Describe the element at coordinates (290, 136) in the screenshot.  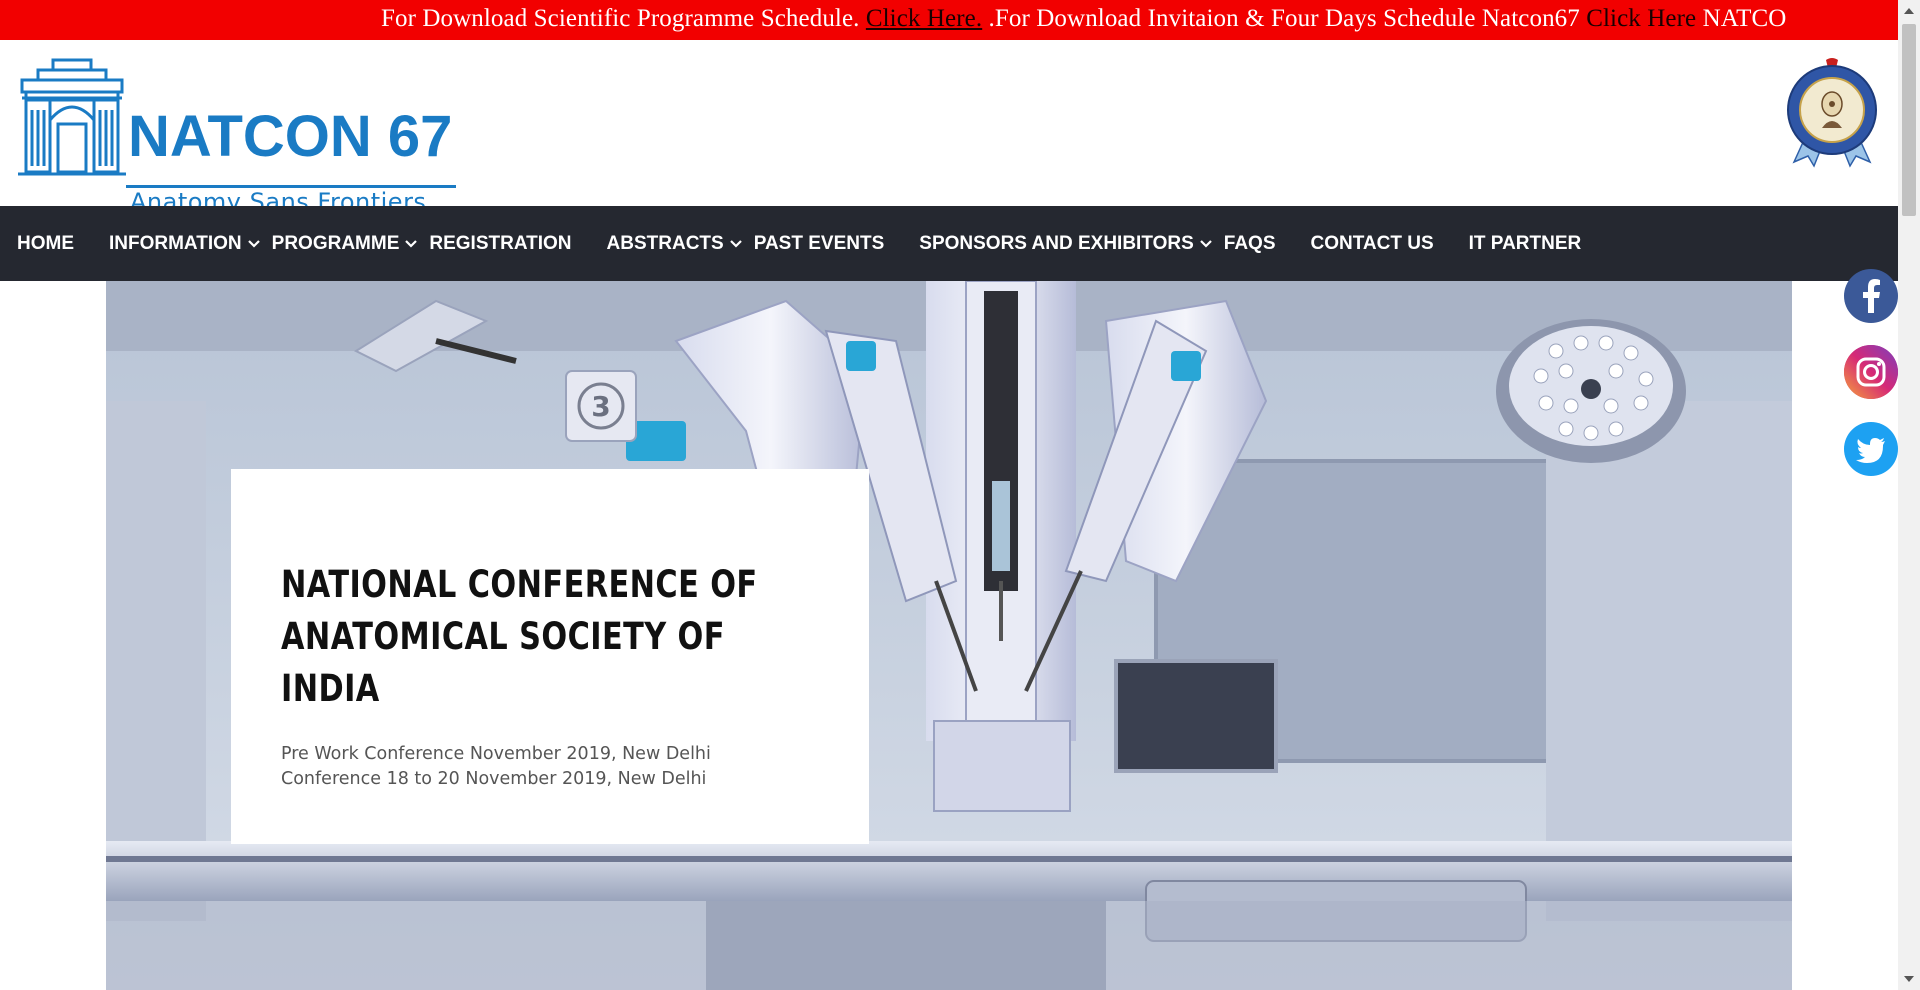
I see `logo-title: NATCON 67` at that location.